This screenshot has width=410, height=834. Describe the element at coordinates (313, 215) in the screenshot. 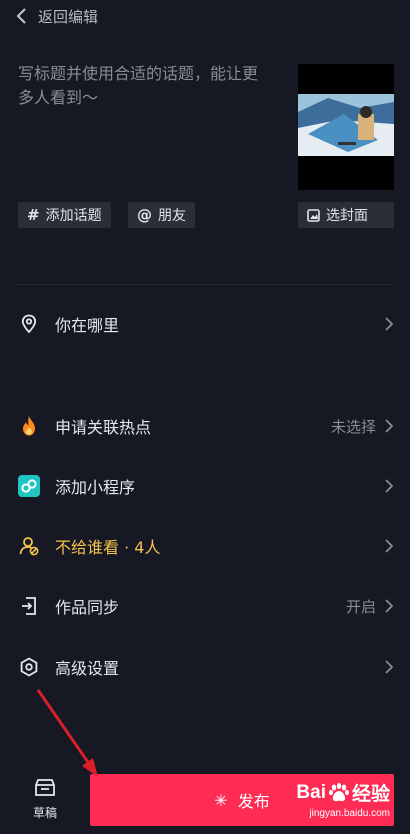

I see `image-icon` at that location.